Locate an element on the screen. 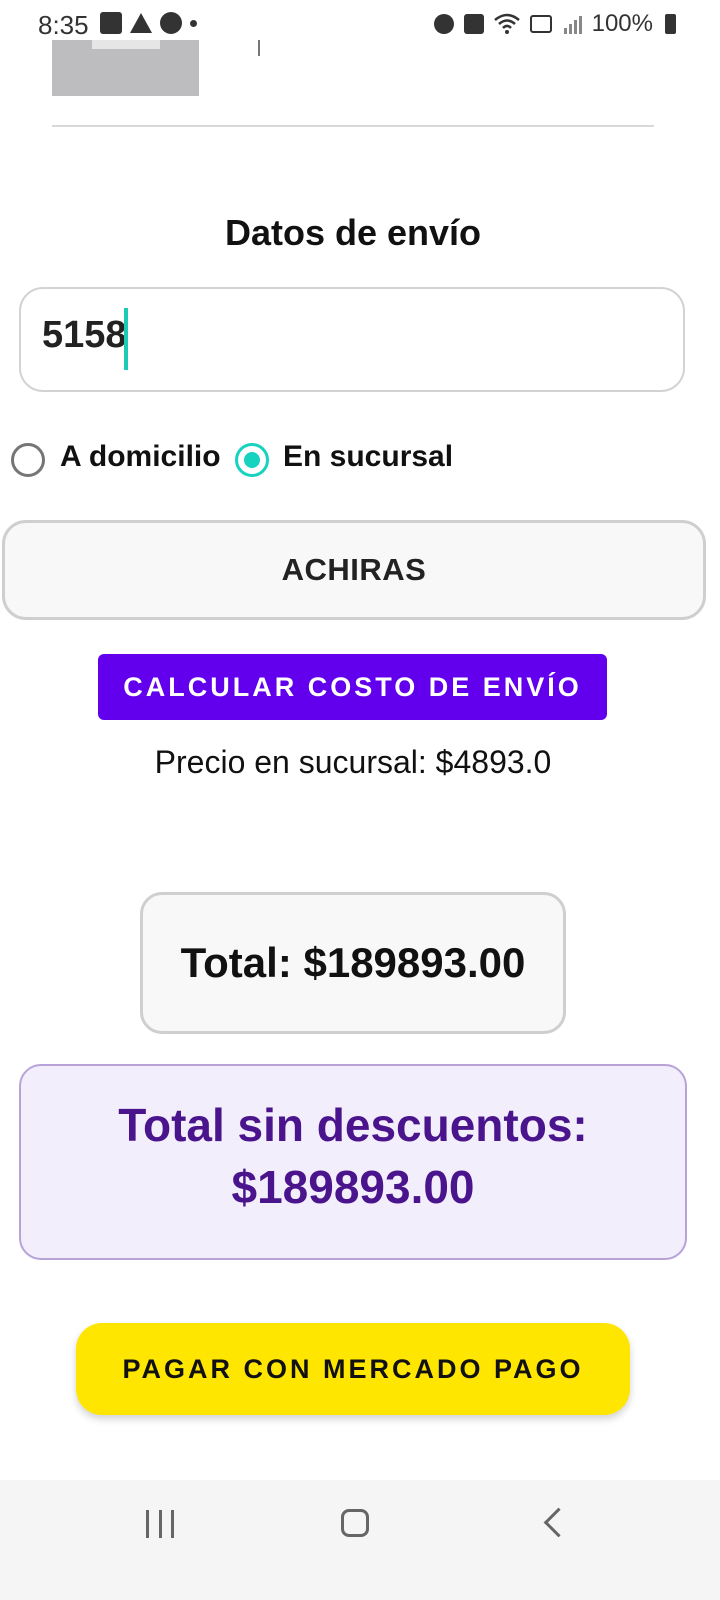 This screenshot has height=1600, width=720. text-caret is located at coordinates (126, 339).